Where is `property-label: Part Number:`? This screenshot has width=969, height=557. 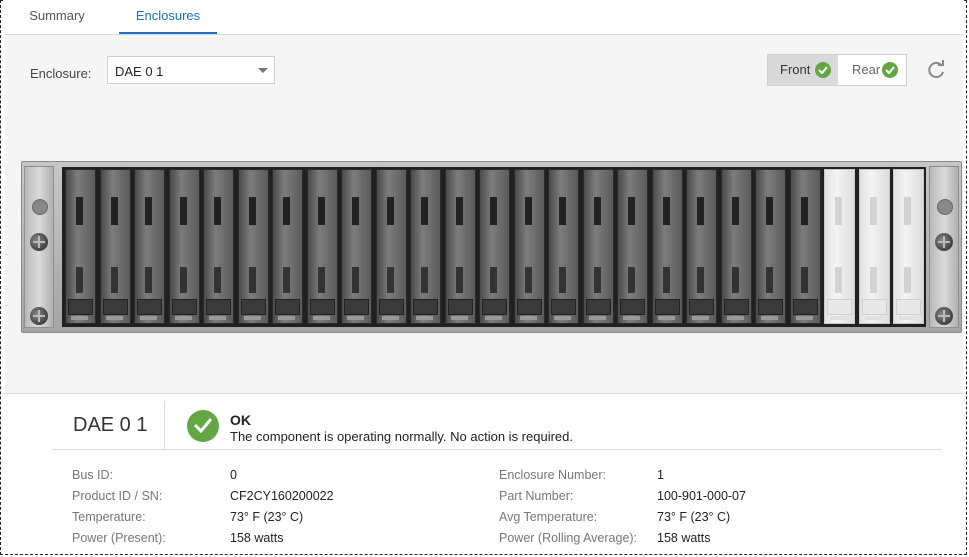
property-label: Part Number: is located at coordinates (536, 496).